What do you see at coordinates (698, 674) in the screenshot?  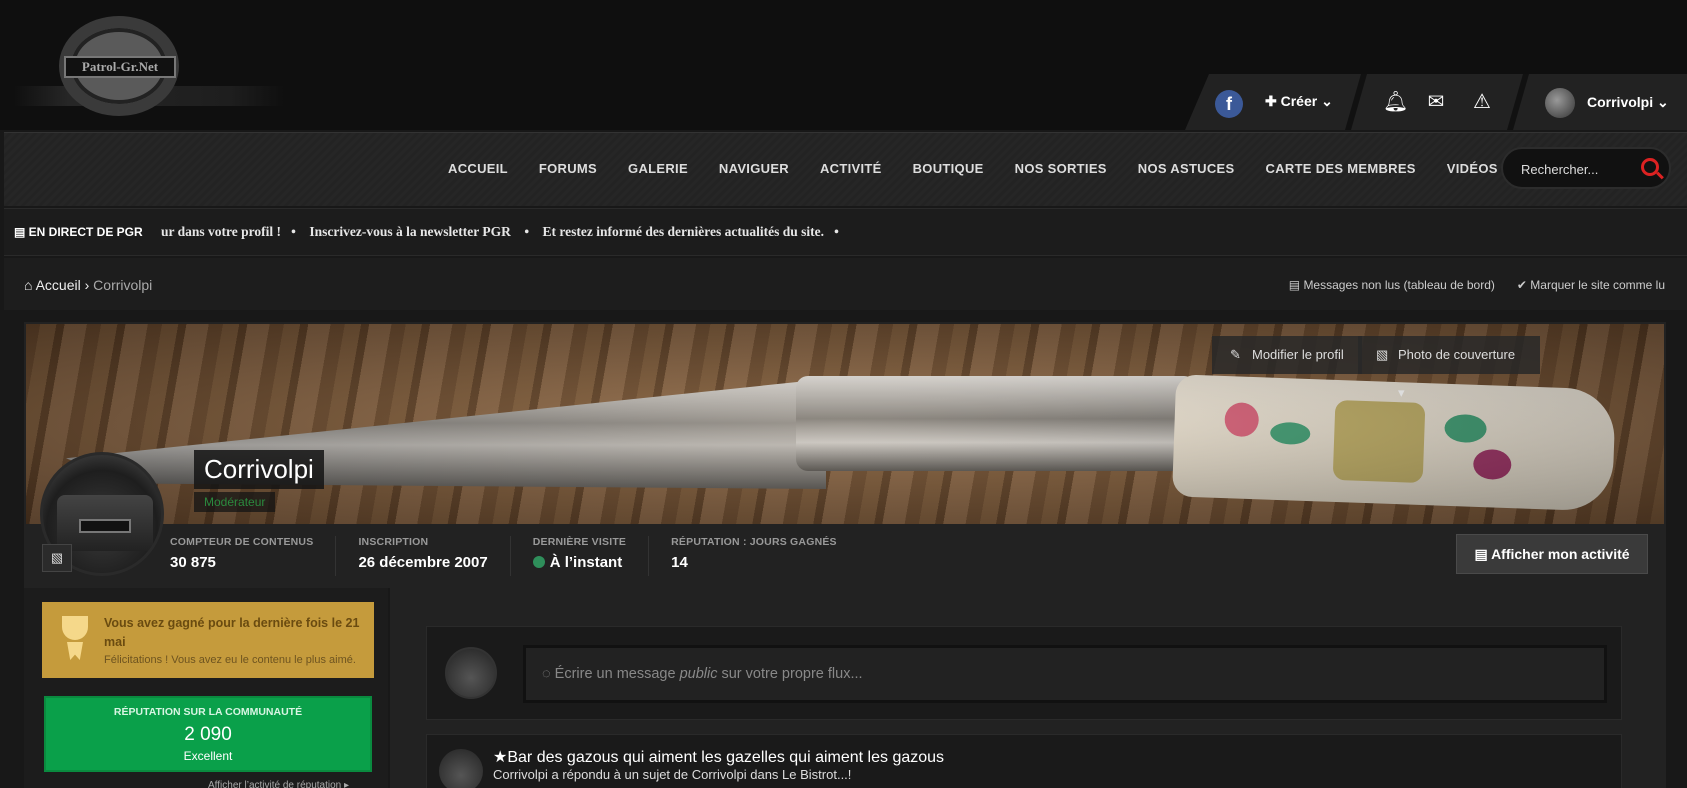 I see `status-emphasis: public` at bounding box center [698, 674].